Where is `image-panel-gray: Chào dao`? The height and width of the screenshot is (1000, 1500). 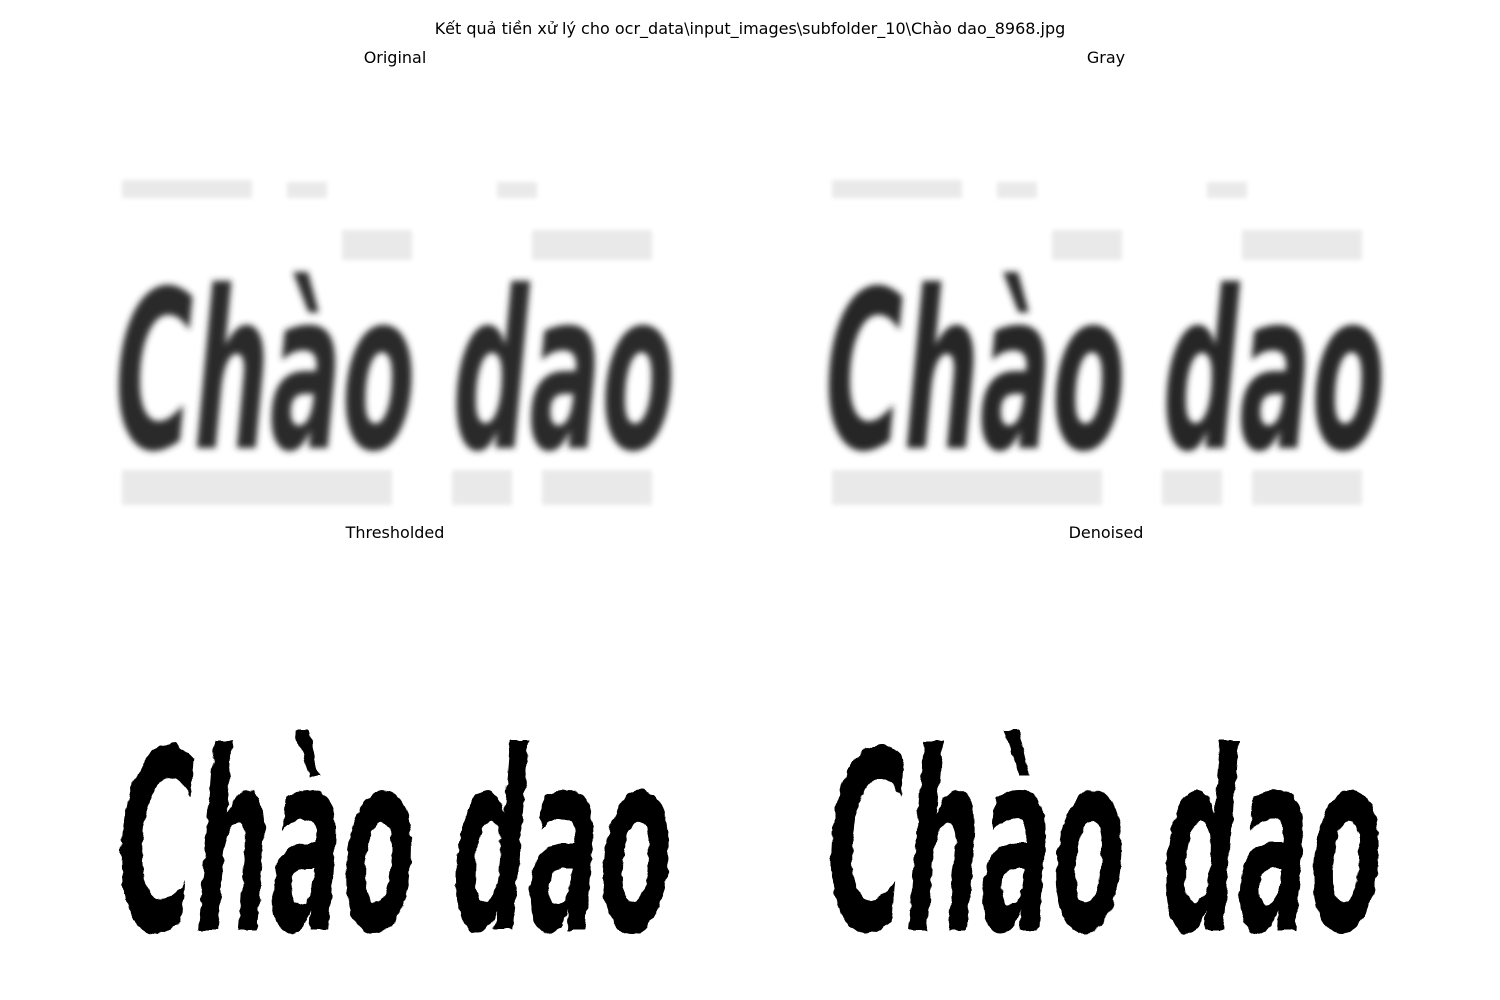
image-panel-gray: Chào dao is located at coordinates (1105, 342).